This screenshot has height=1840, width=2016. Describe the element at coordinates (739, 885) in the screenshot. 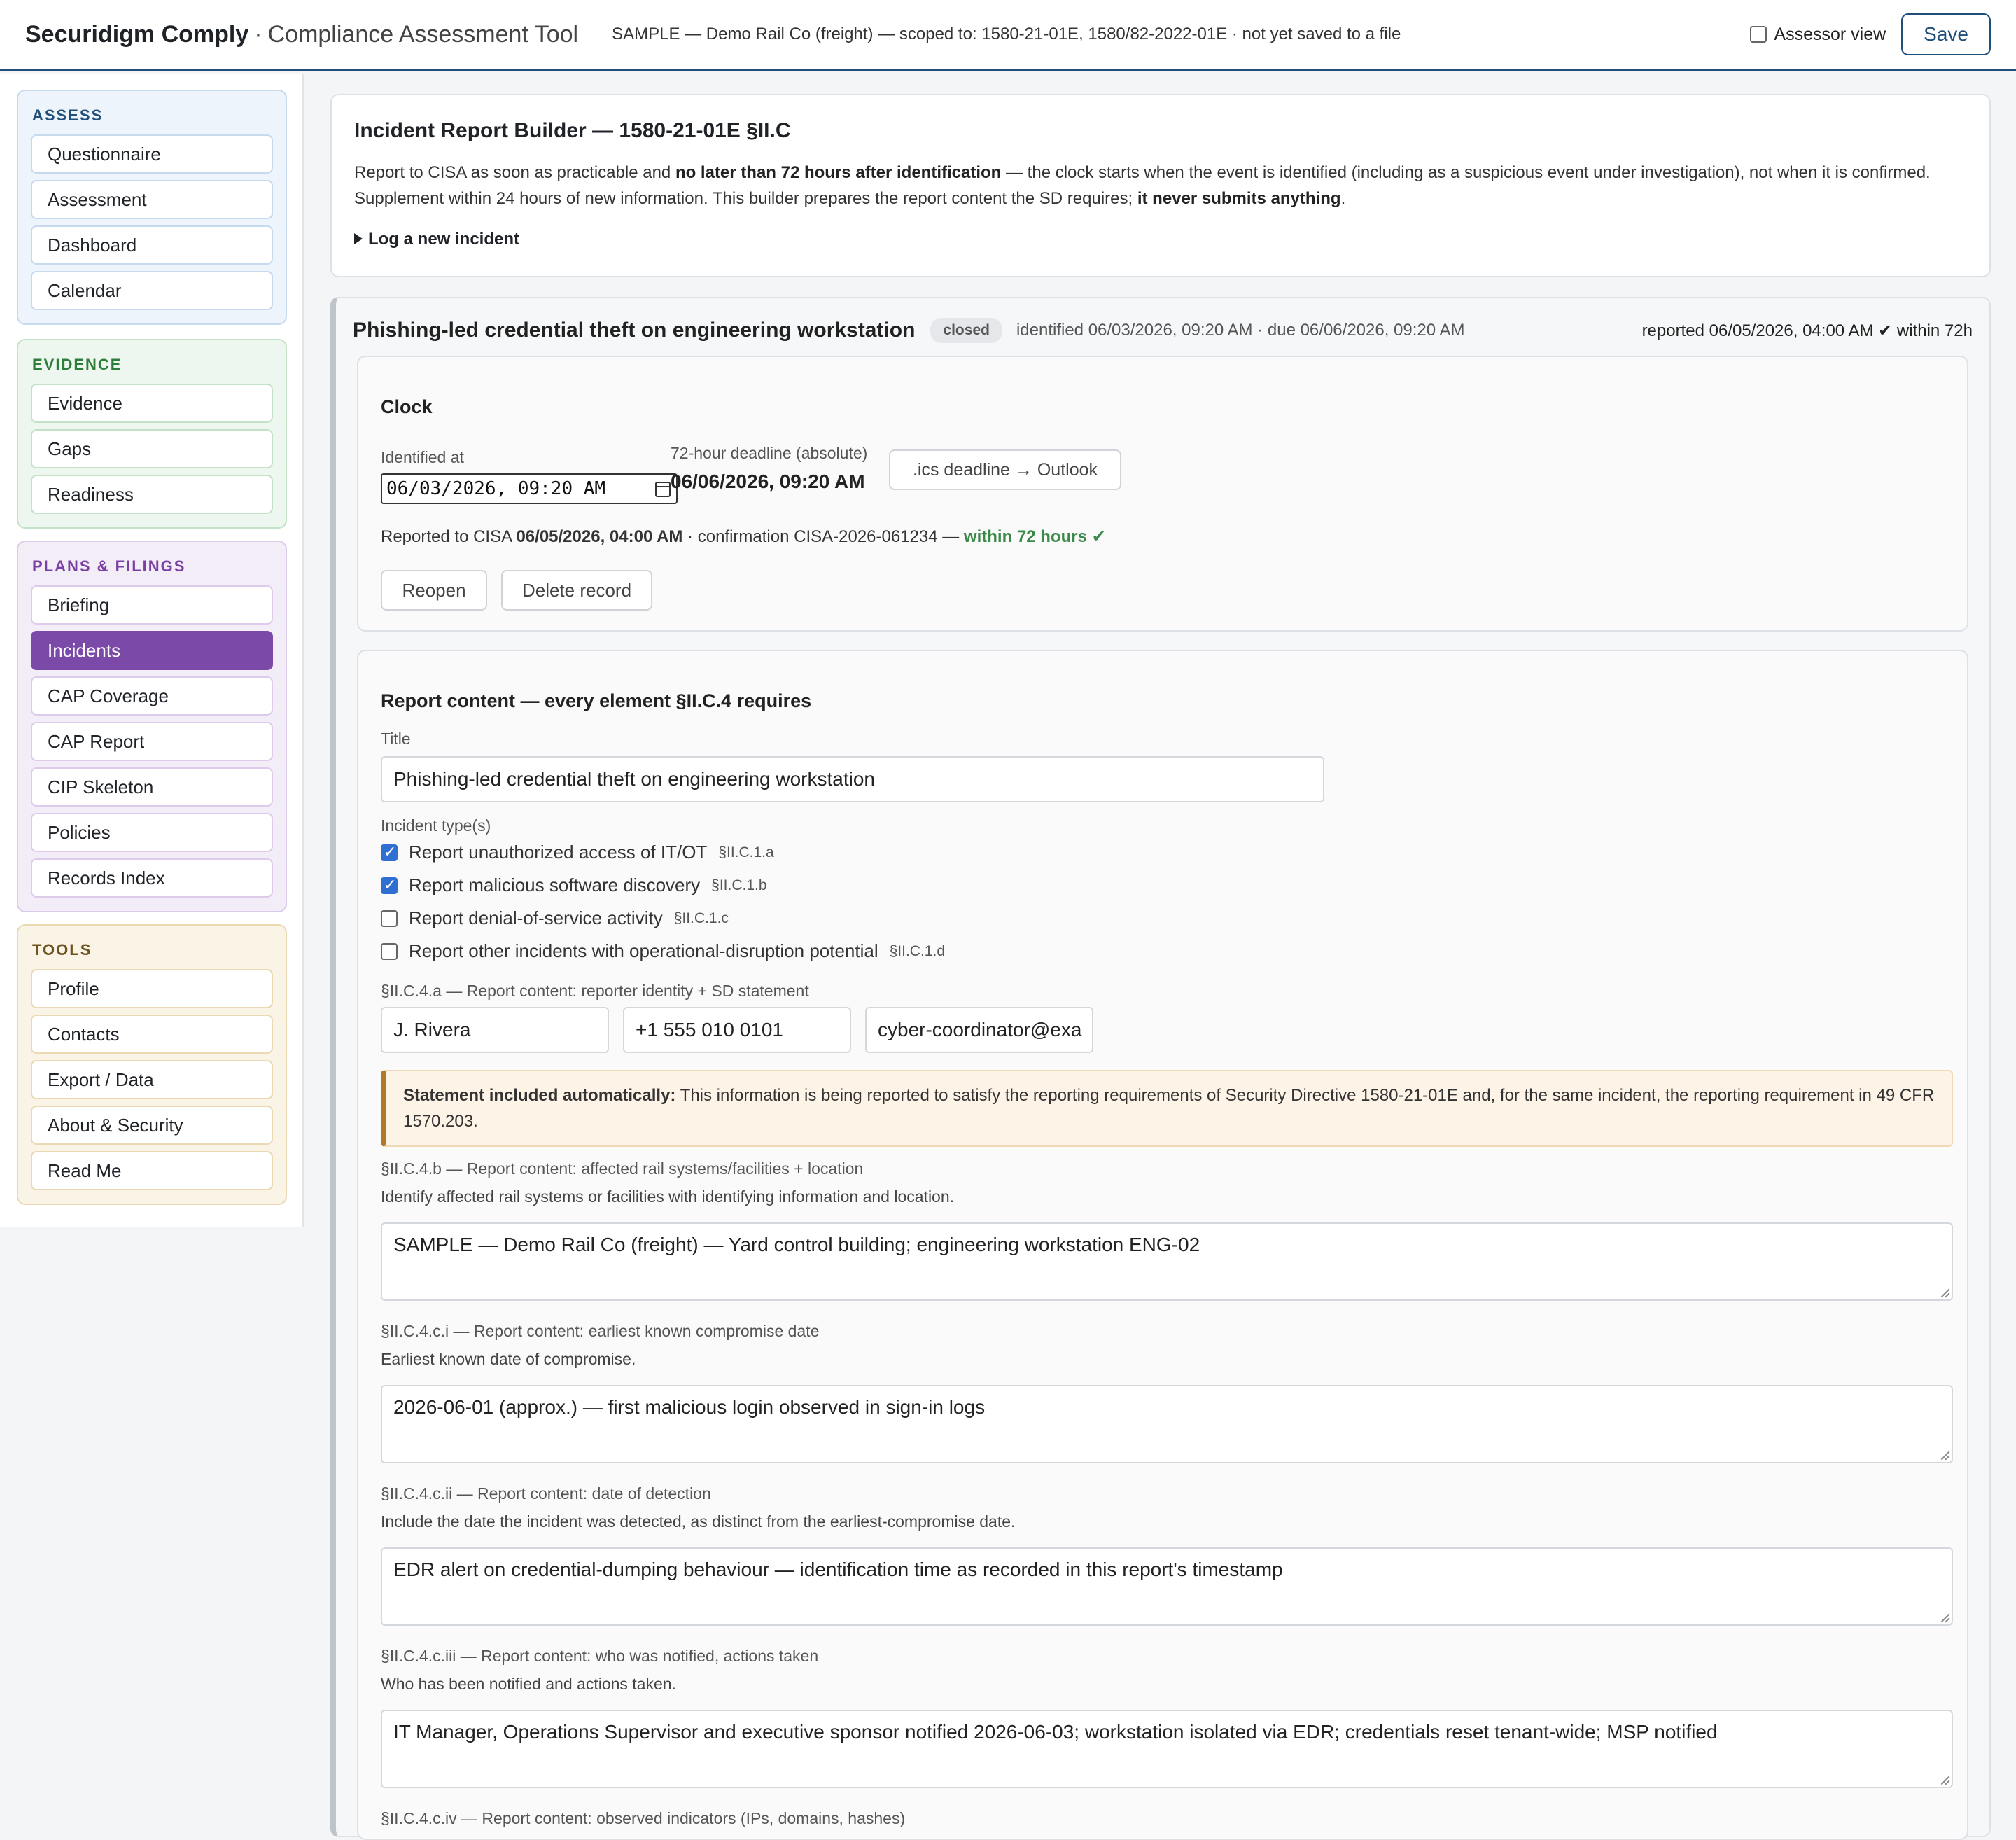

I see `incident-type-ref: §II.C.1.b` at that location.